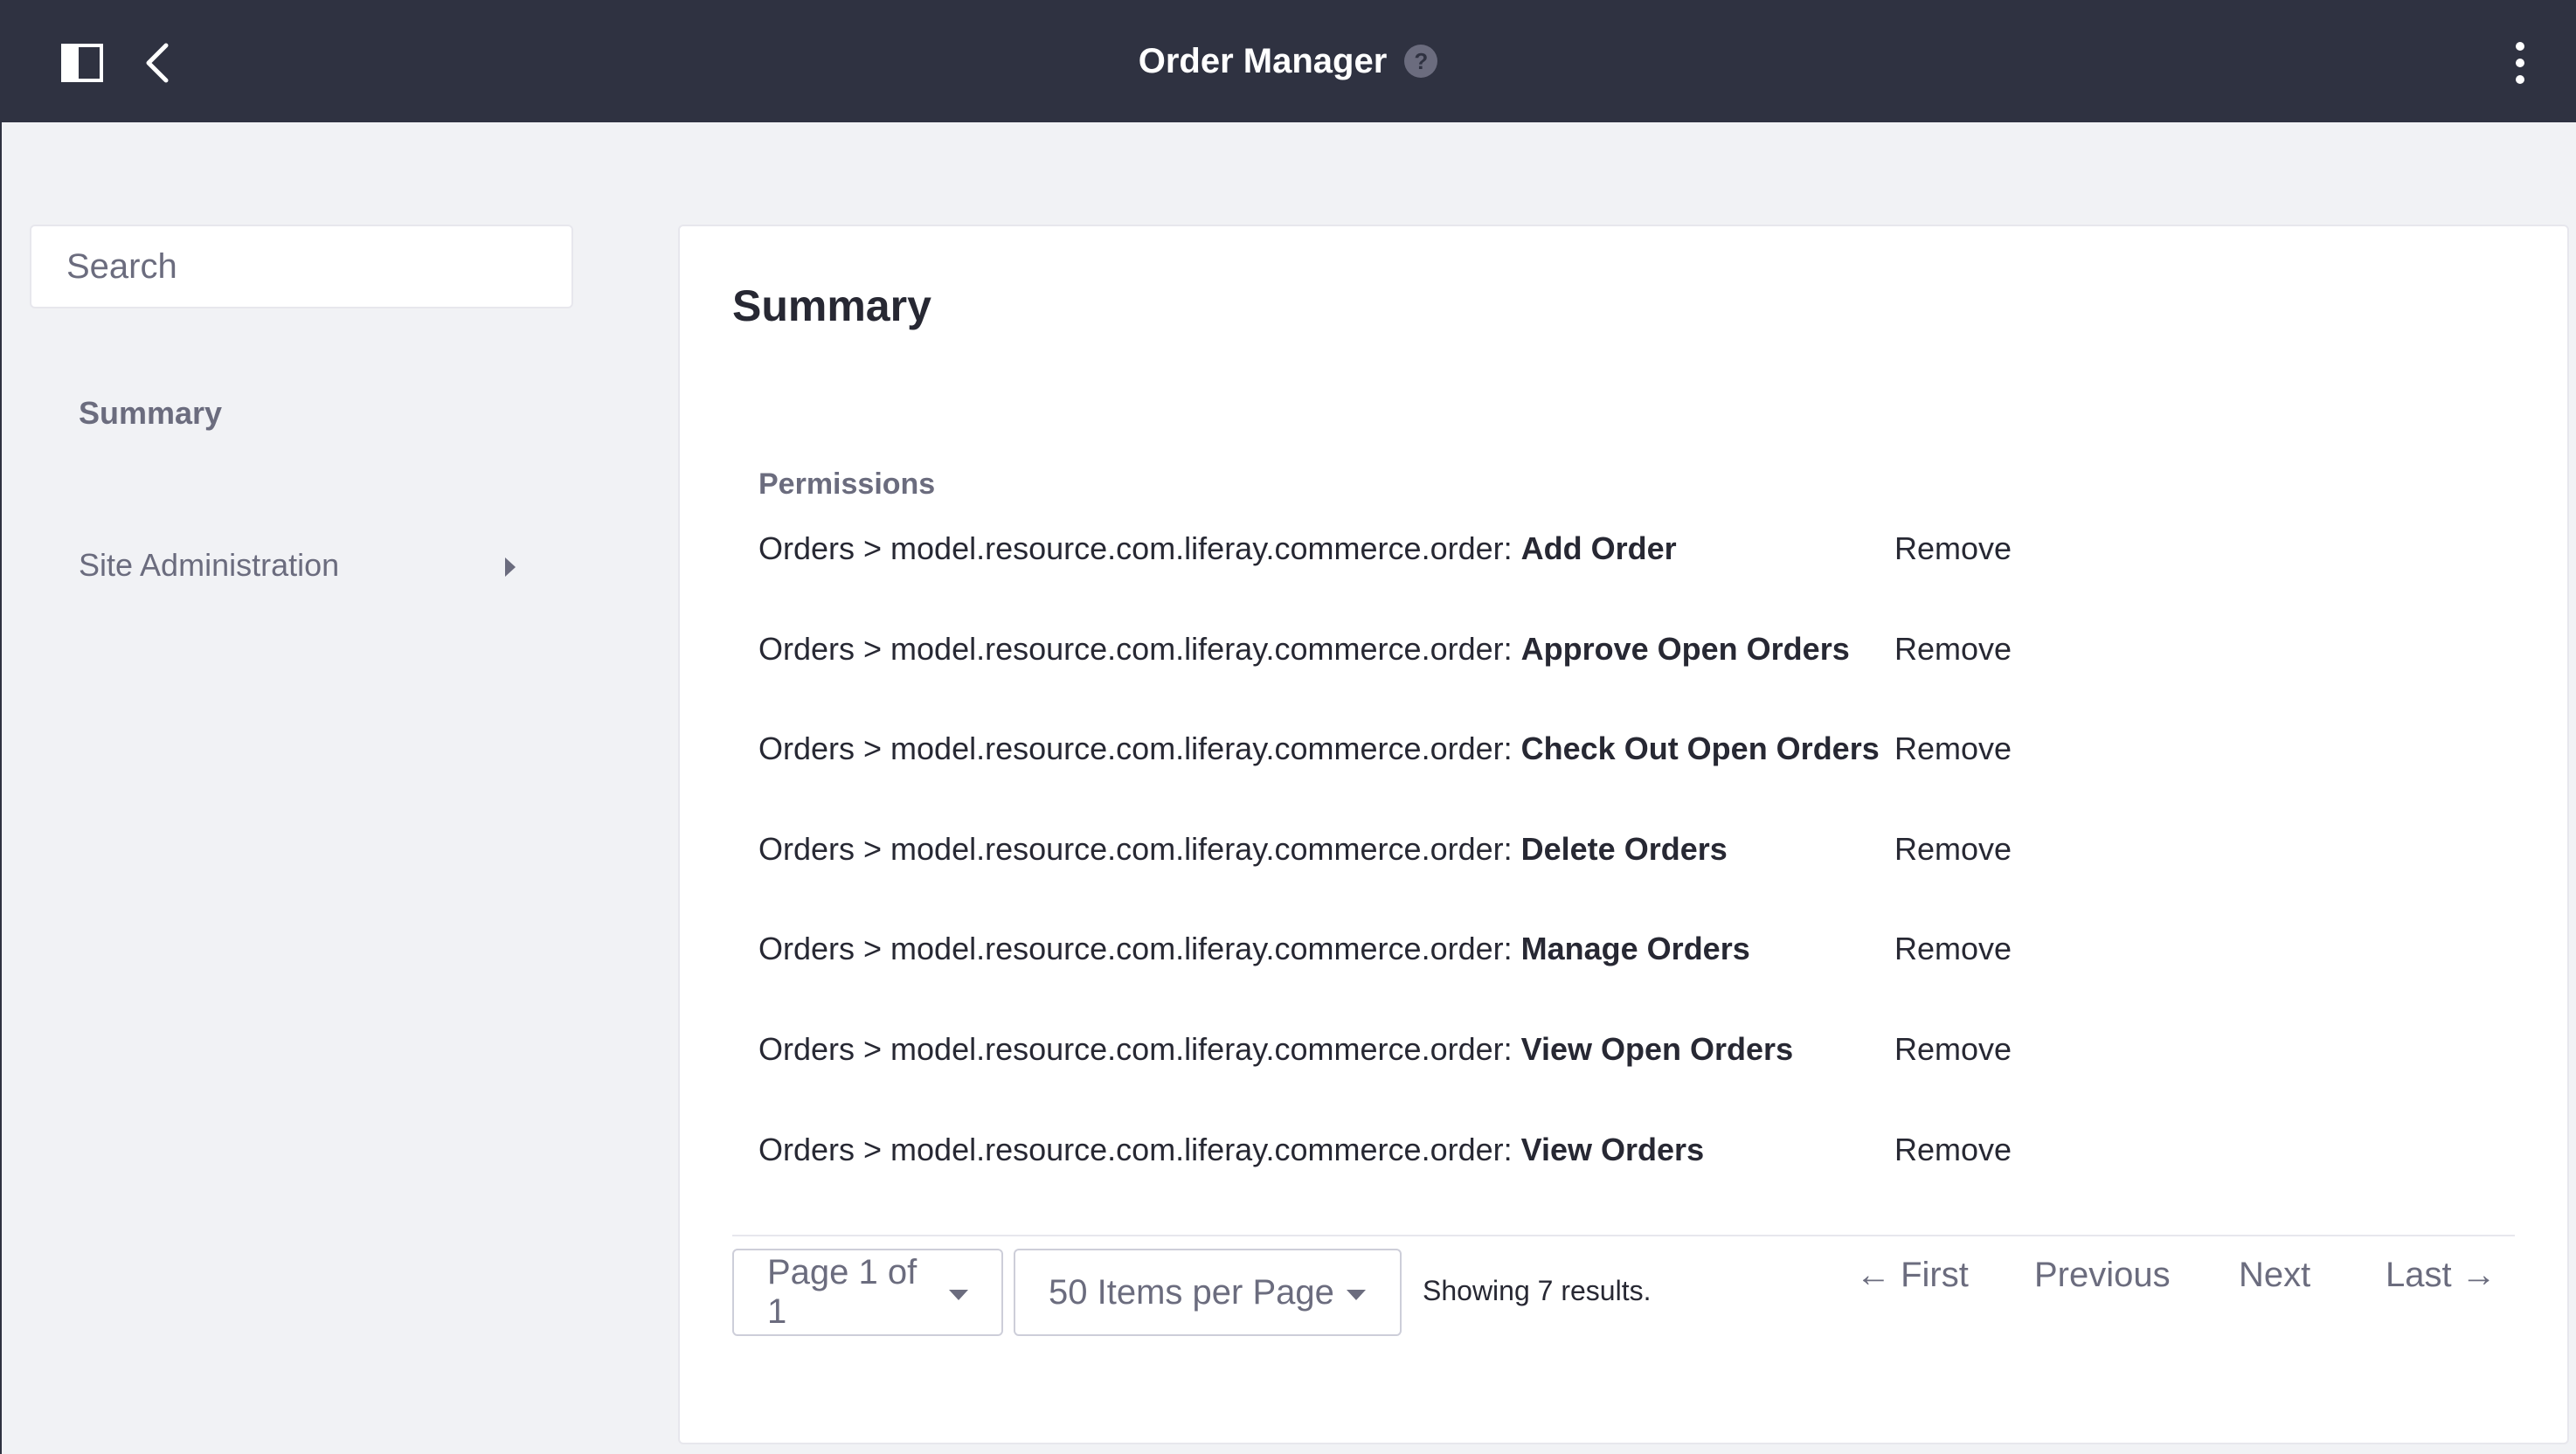 This screenshot has width=2576, height=1454. I want to click on permission-name: Approve Open Orders, so click(1685, 648).